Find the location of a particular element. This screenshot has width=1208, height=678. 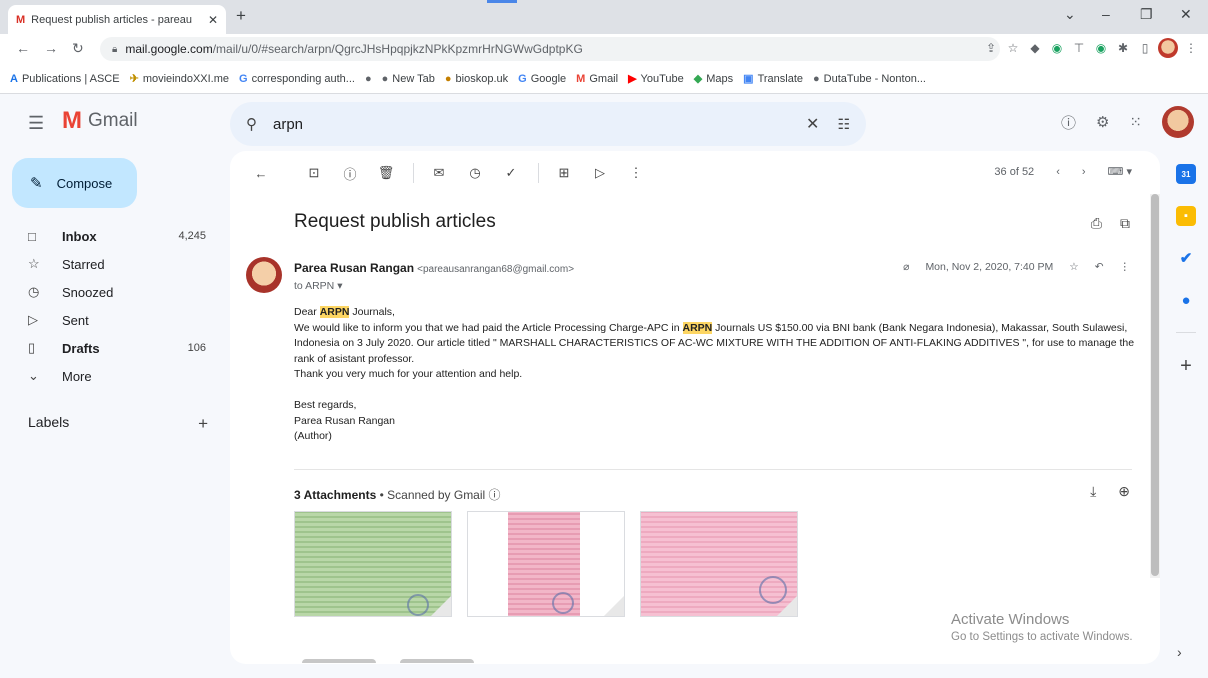

sidebar-item-more: ⌄ More is located at coordinates (111, 376).